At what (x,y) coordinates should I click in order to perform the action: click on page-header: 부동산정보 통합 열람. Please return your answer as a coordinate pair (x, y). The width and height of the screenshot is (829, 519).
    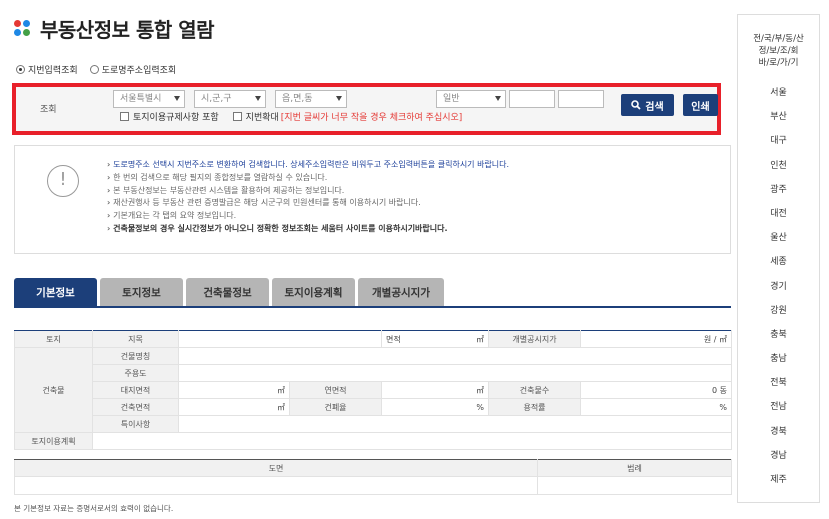
    Looking at the image, I should click on (114, 28).